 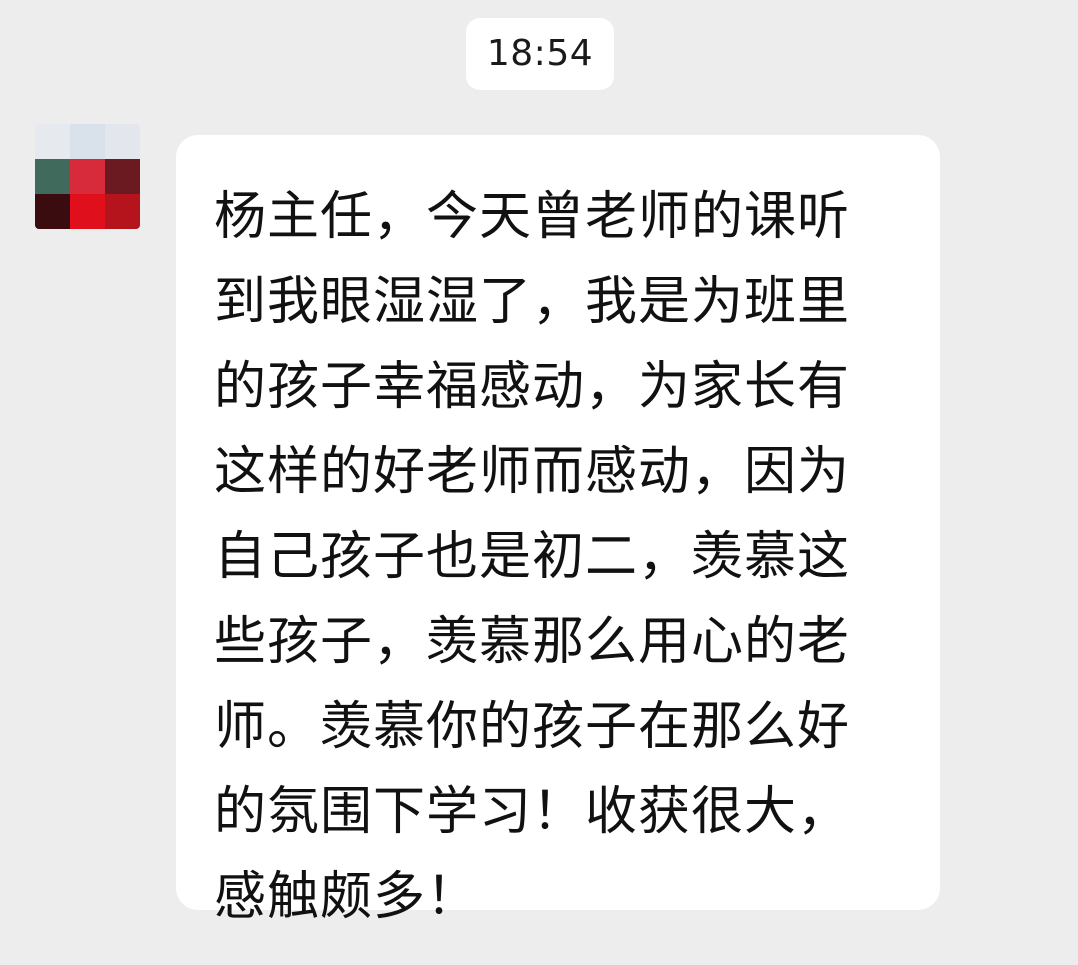 What do you see at coordinates (532, 557) in the screenshot?
I see `message-text-line: 自己孩子也是初二，羡慕这` at bounding box center [532, 557].